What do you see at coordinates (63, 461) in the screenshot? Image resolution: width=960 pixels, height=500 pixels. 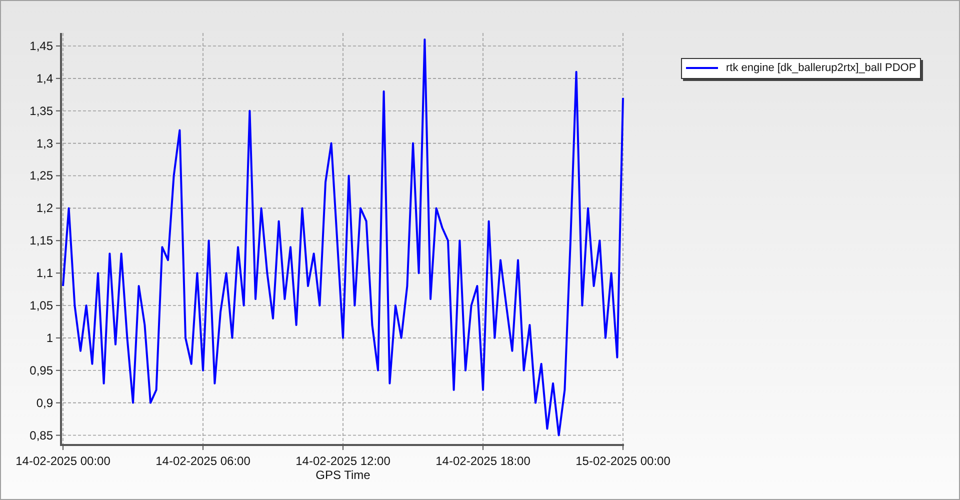 I see `axis-tick-label: 14-02-2025 00:00` at bounding box center [63, 461].